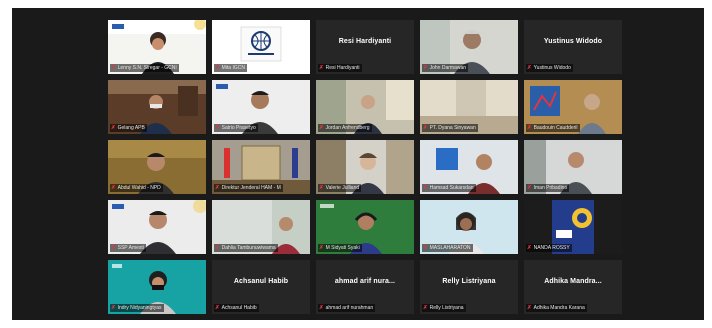 This screenshot has height=328, width=712. I want to click on participant-tile: Achsanul Habib ✗ Achsanul Habib, so click(261, 287).